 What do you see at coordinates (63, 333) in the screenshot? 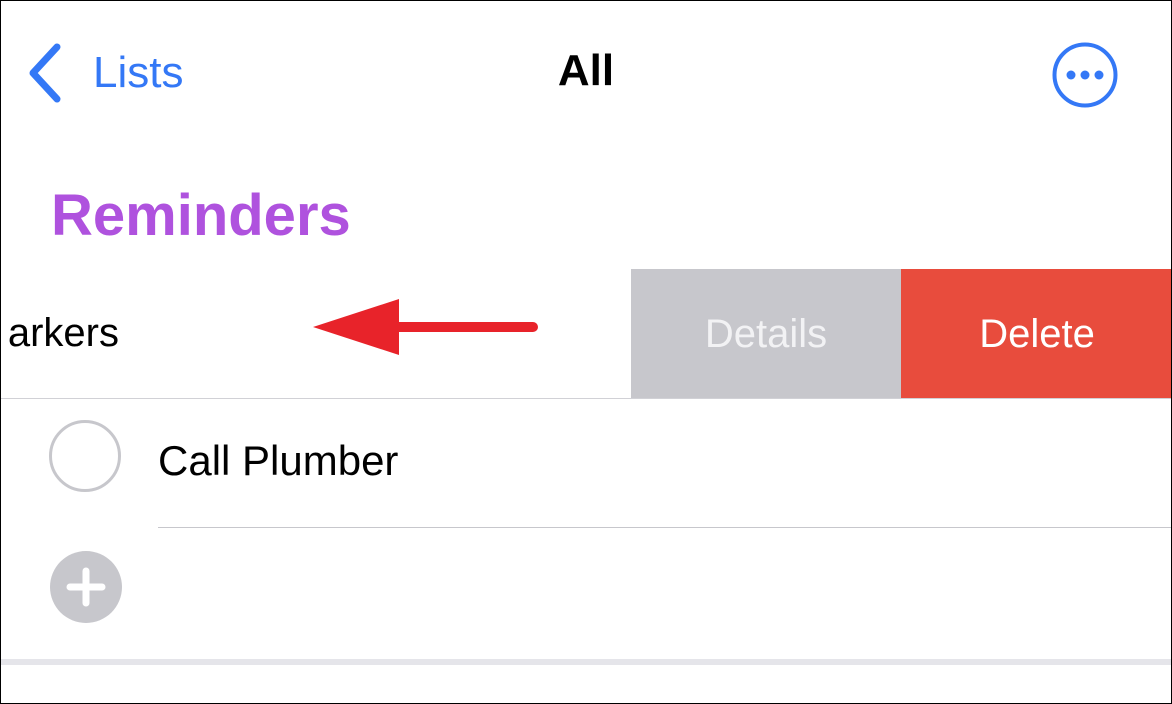
I see `swiped-row-title: arkers` at bounding box center [63, 333].